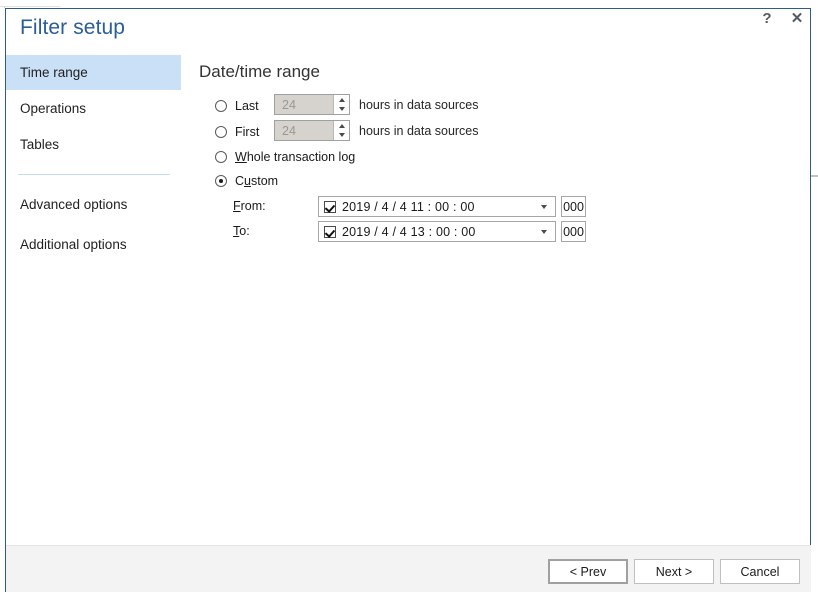 This screenshot has width=818, height=592. Describe the element at coordinates (221, 106) in the screenshot. I see `radio-last` at that location.